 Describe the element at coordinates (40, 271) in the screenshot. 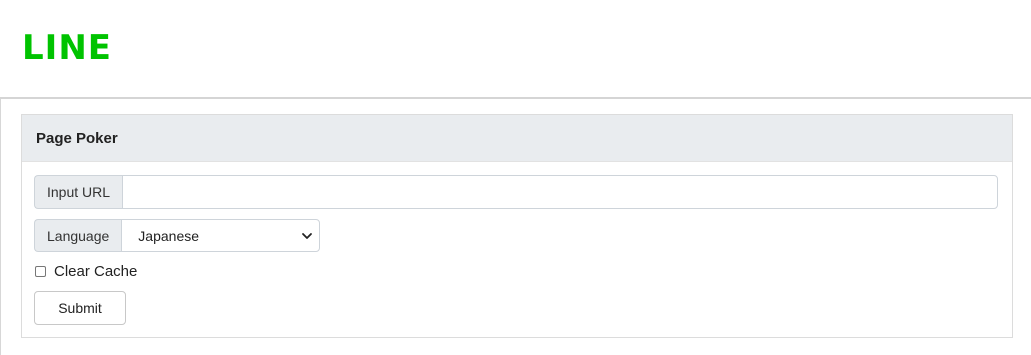

I see `clear-cache-checkbox` at that location.